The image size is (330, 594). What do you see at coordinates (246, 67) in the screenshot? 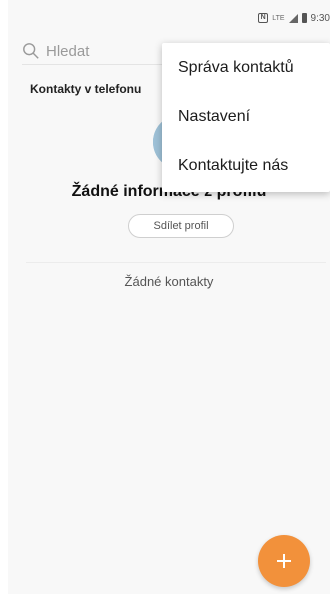
I see `menu-item-manage-contacts: Správa kontaktů` at bounding box center [246, 67].